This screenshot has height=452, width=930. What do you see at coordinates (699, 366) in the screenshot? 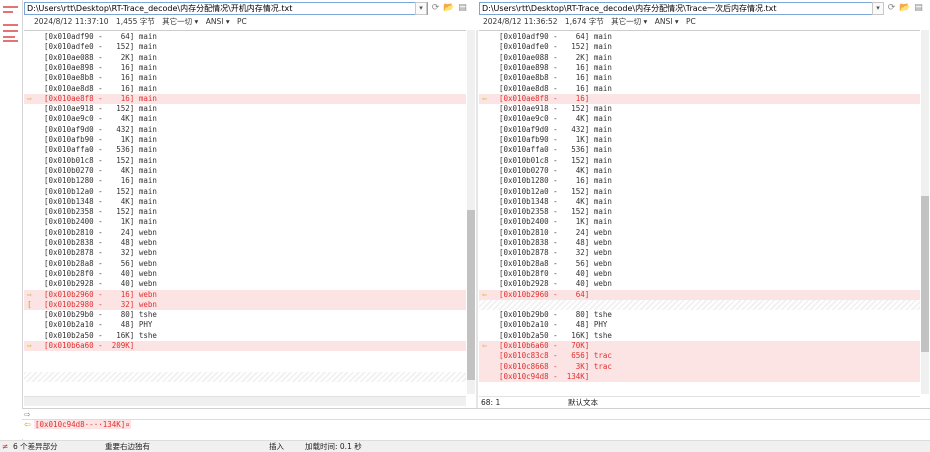
I see `diff-line: [0x010c8668 - 3K] trac` at bounding box center [699, 366].